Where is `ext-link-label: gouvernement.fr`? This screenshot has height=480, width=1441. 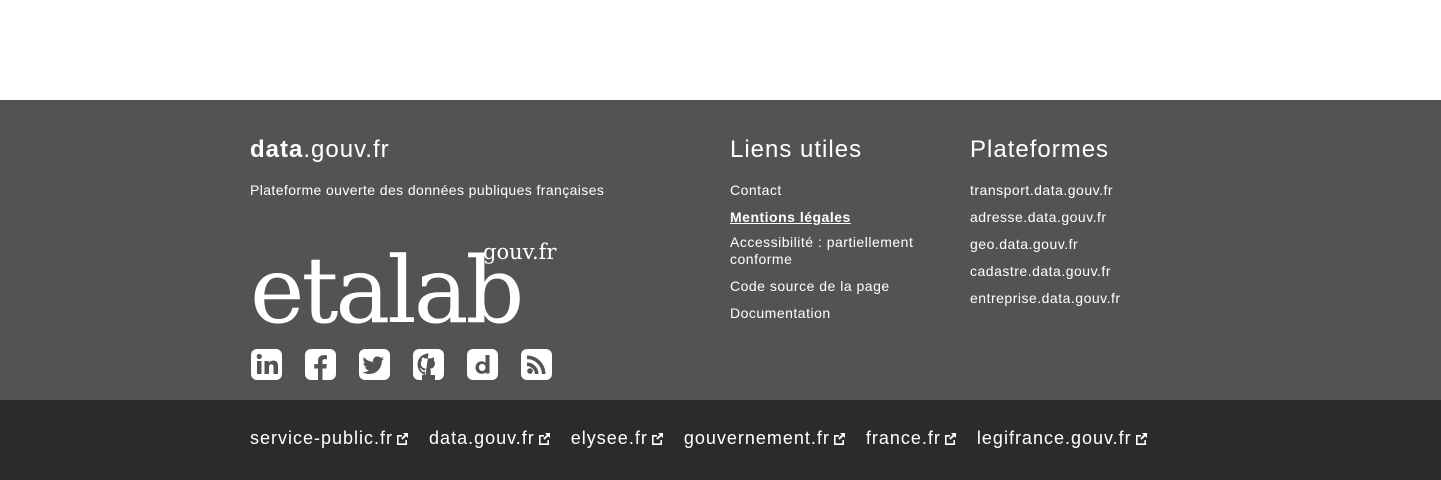 ext-link-label: gouvernement.fr is located at coordinates (756, 438).